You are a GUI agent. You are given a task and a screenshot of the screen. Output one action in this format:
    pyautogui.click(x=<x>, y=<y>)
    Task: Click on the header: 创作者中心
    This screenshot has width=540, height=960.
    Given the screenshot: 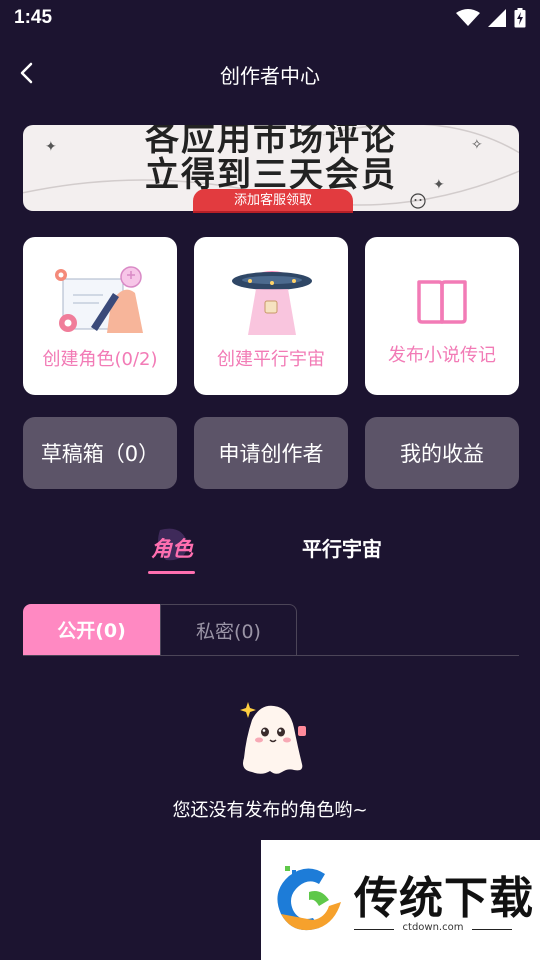 What is the action you would take?
    pyautogui.click(x=270, y=73)
    